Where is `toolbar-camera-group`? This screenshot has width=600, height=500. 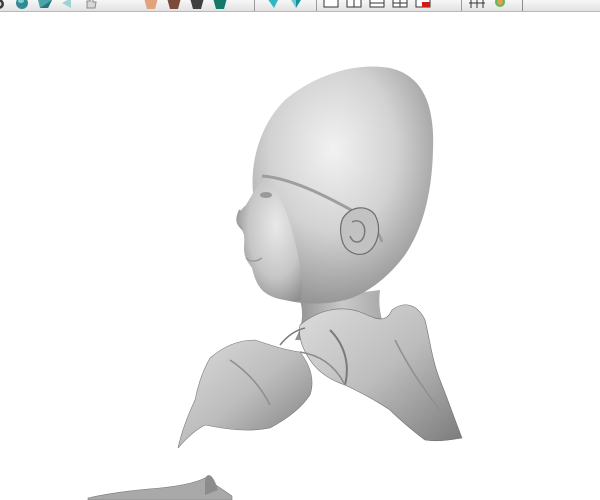 toolbar-camera-group is located at coordinates (287, 5).